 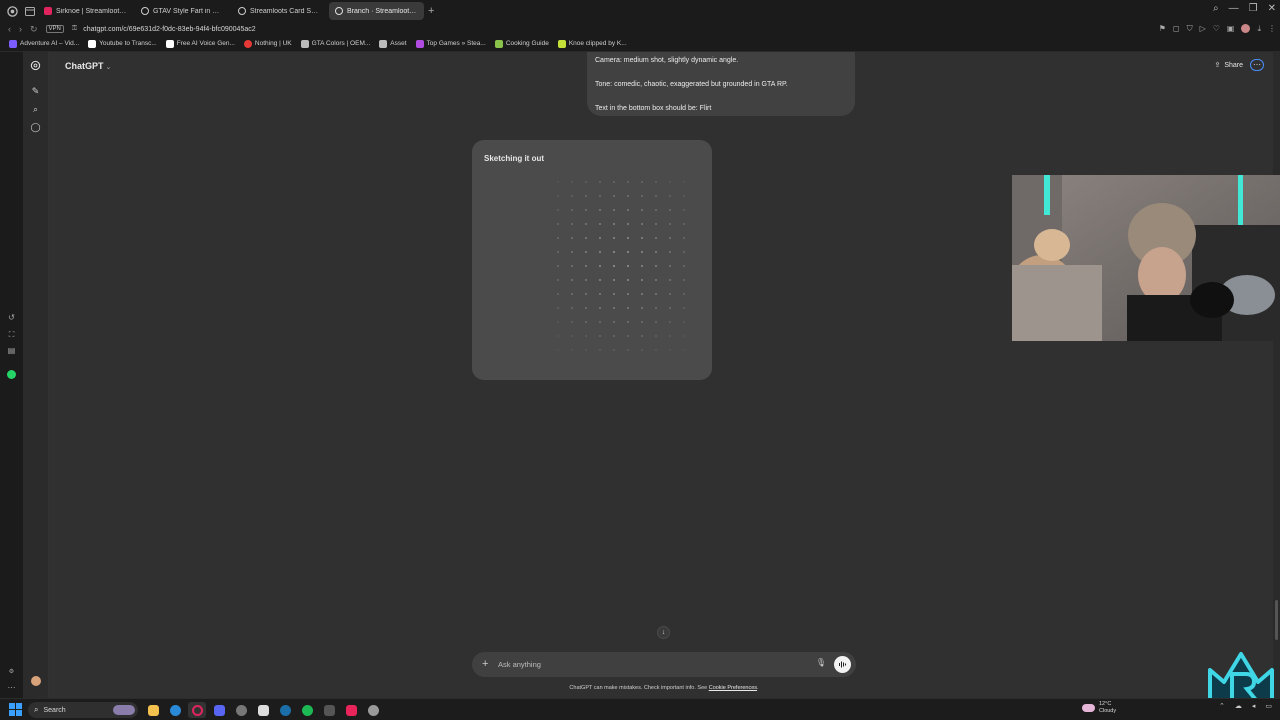 What do you see at coordinates (1268, 706) in the screenshot?
I see `notification-icon: ▭` at bounding box center [1268, 706].